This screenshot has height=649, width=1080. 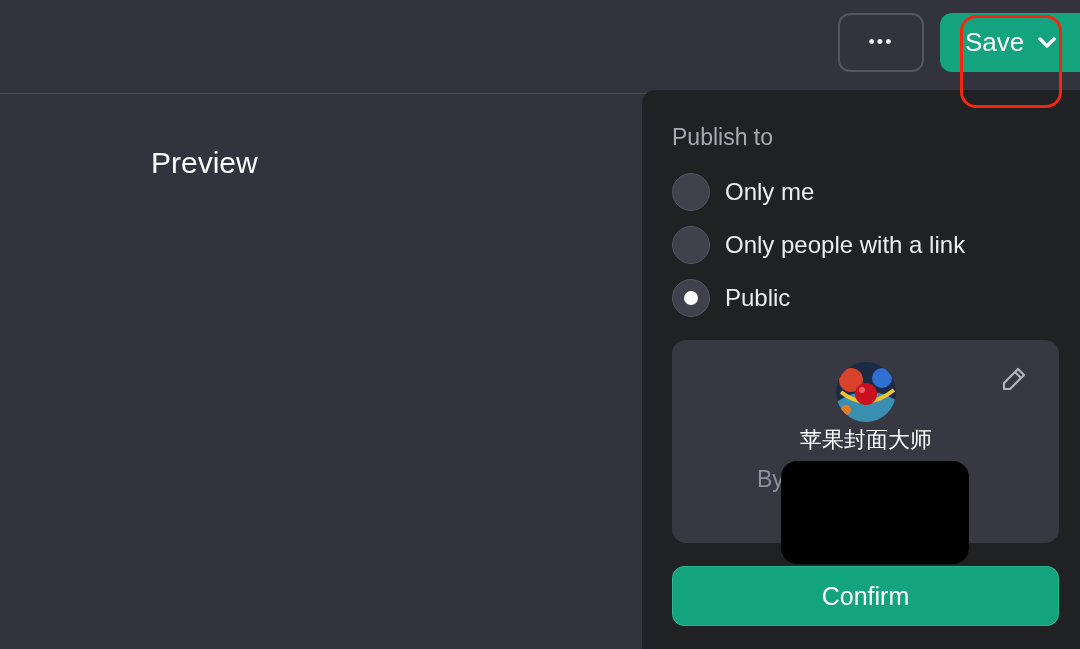 I want to click on author-byline: By, so click(x=770, y=480).